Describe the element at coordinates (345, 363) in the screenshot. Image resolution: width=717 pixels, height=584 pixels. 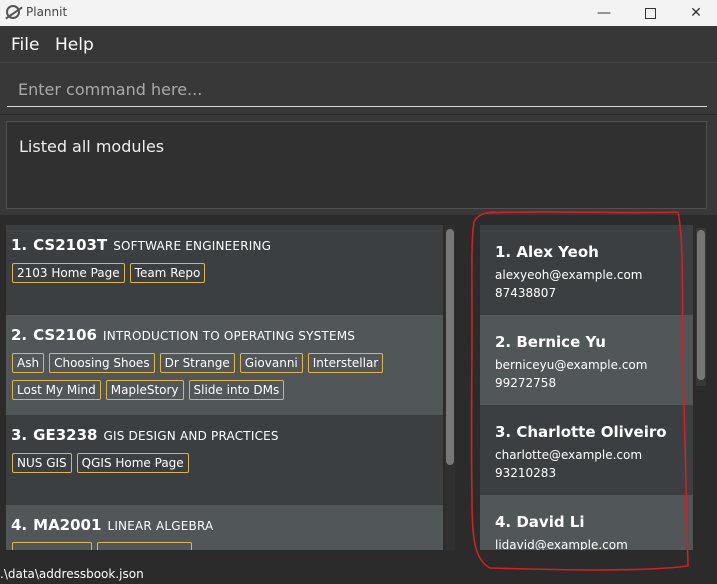
I see `module-tag: Interstellar` at that location.